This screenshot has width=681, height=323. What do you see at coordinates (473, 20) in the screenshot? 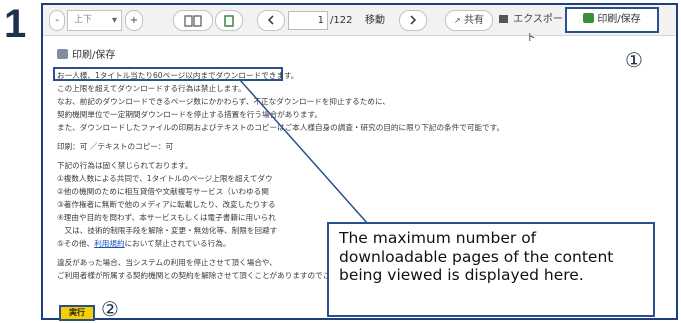
I see `share-label: 共有` at bounding box center [473, 20].